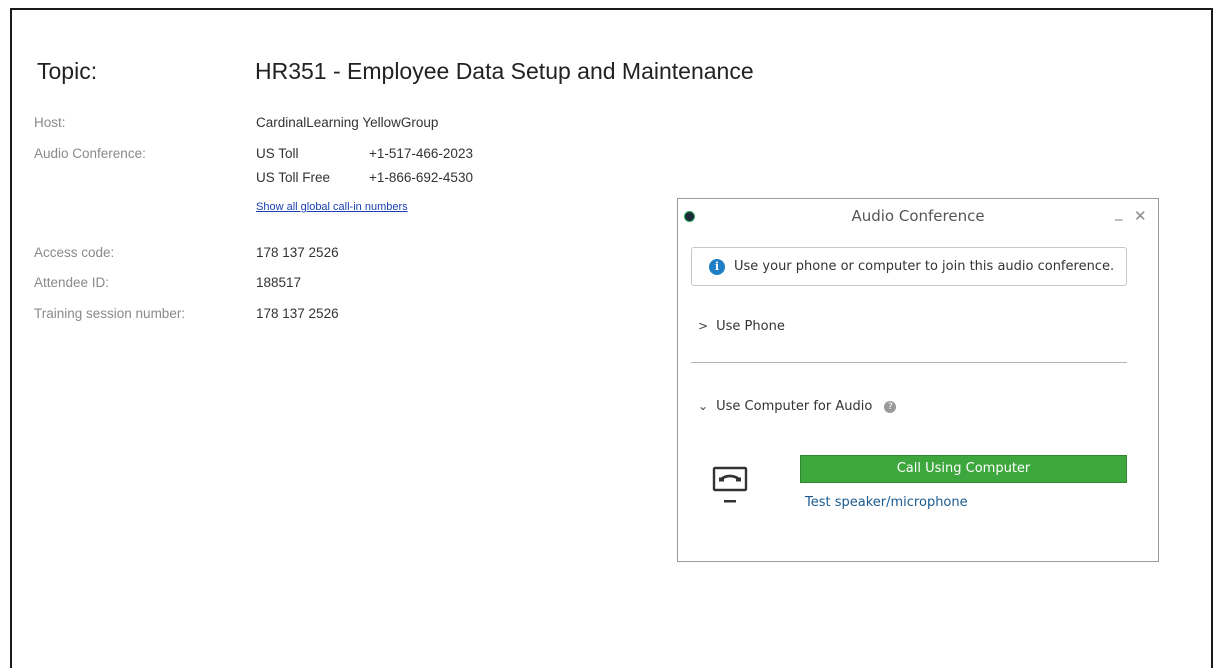 The width and height of the screenshot is (1225, 668). What do you see at coordinates (67, 71) in the screenshot?
I see `topic-label: Topic:` at bounding box center [67, 71].